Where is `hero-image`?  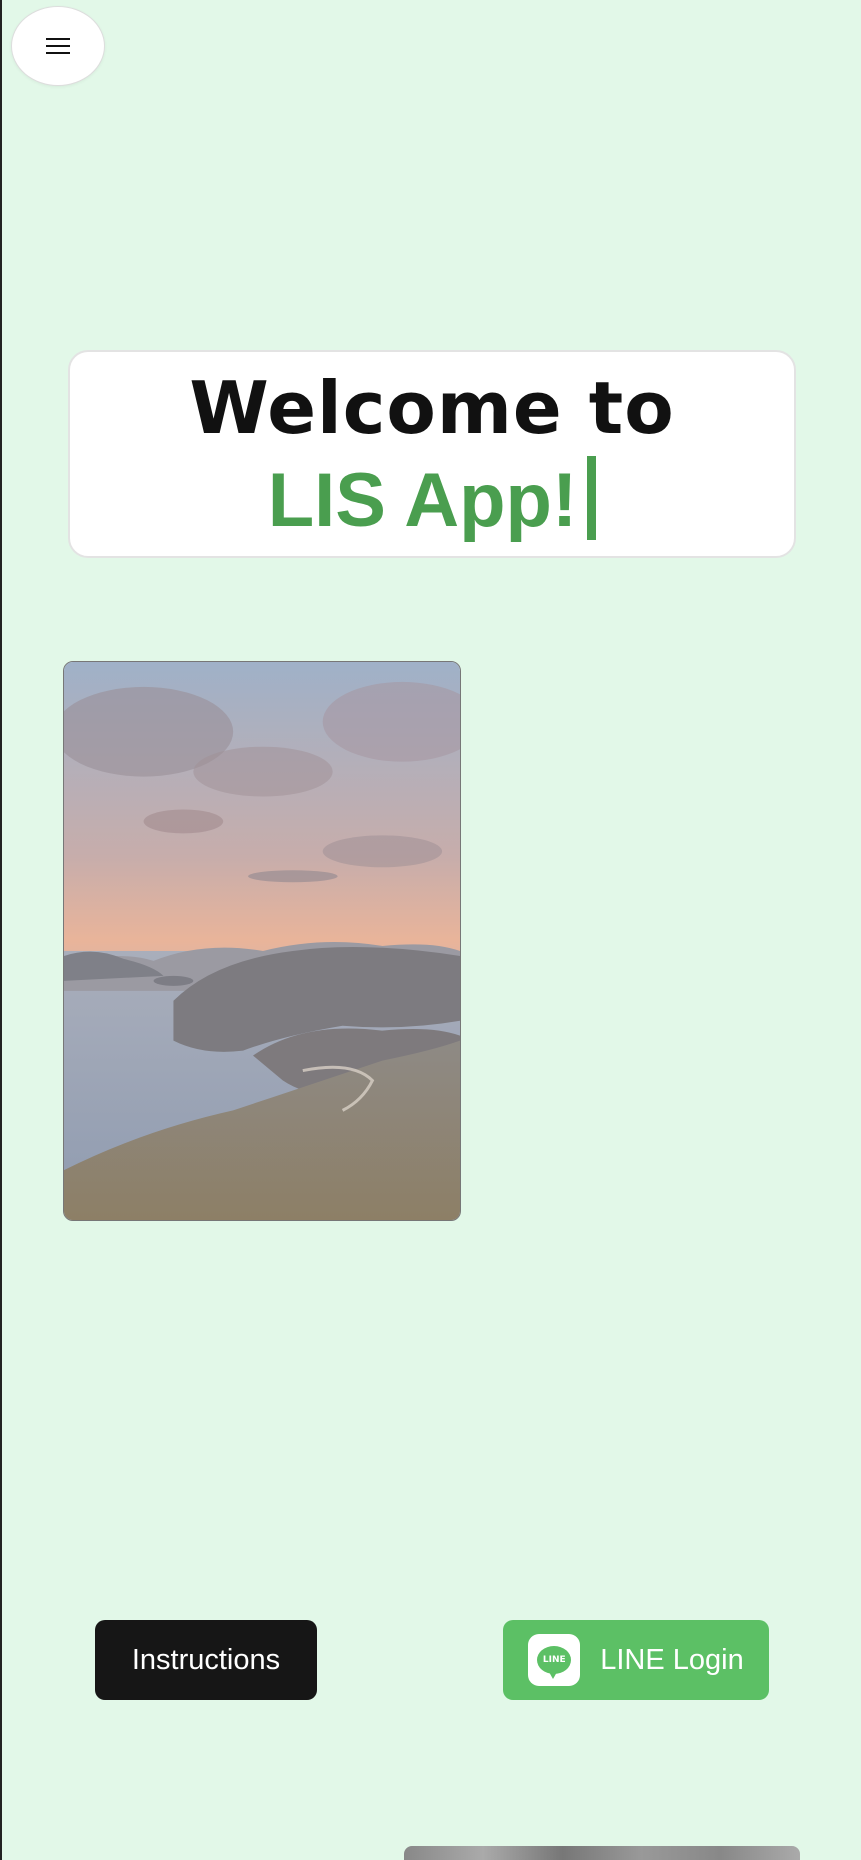 hero-image is located at coordinates (262, 941).